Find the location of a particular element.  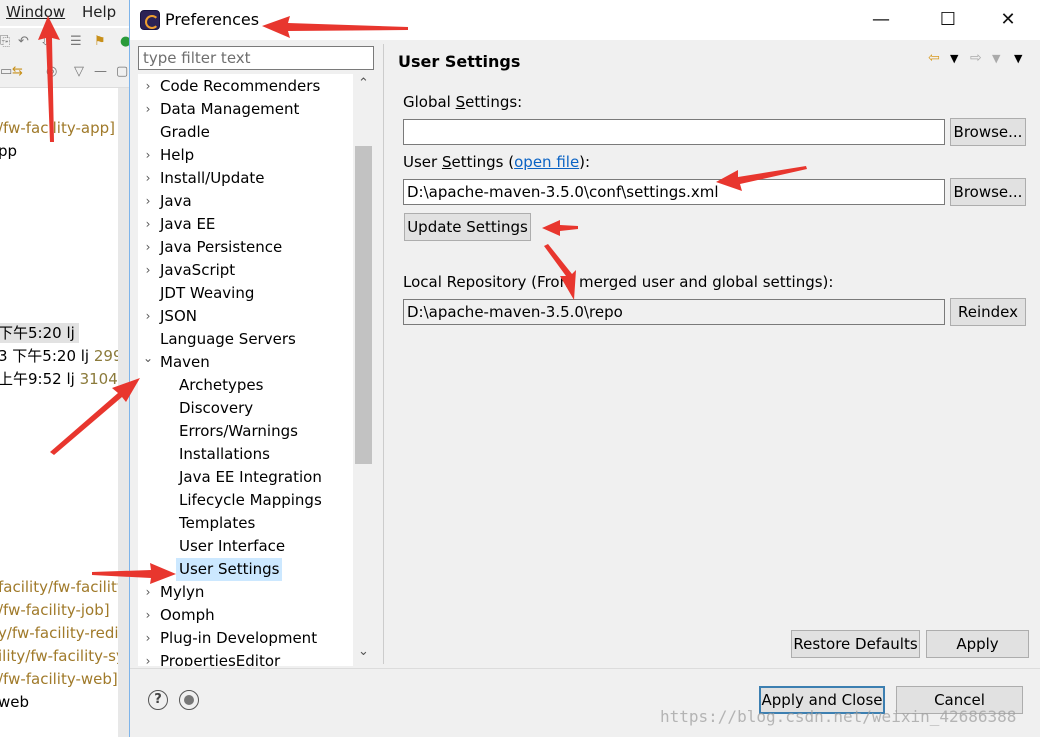

tree-item-label: Oomph is located at coordinates (187, 615).